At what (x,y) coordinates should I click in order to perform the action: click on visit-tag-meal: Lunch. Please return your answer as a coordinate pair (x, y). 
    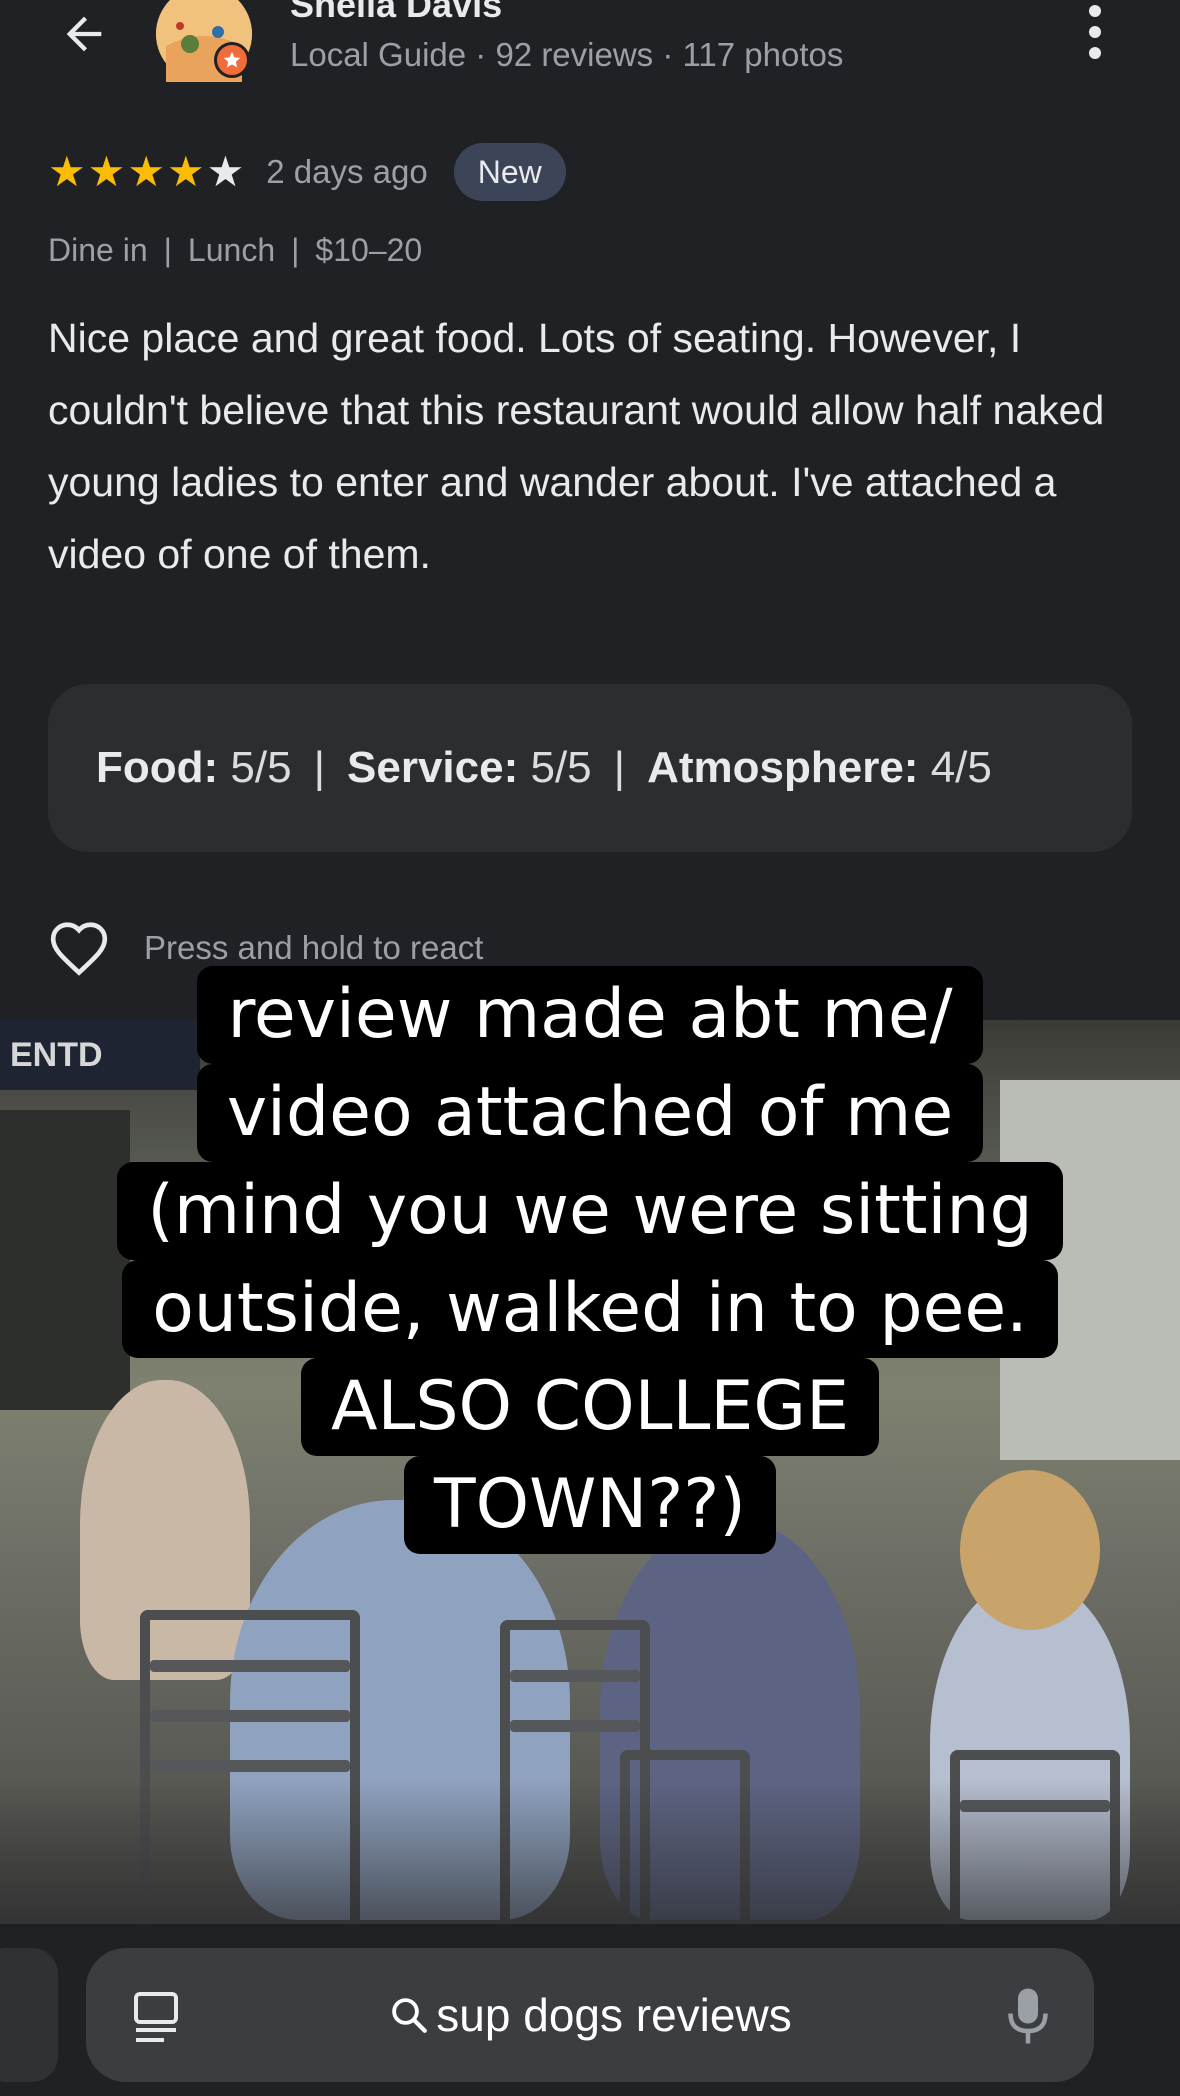
    Looking at the image, I should click on (231, 250).